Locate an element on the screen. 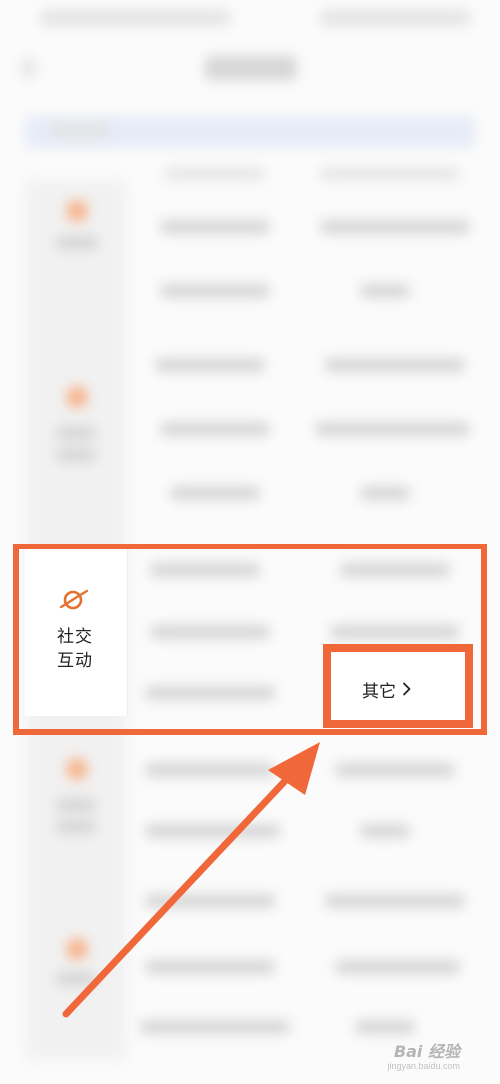  page-title-blob is located at coordinates (251, 68).